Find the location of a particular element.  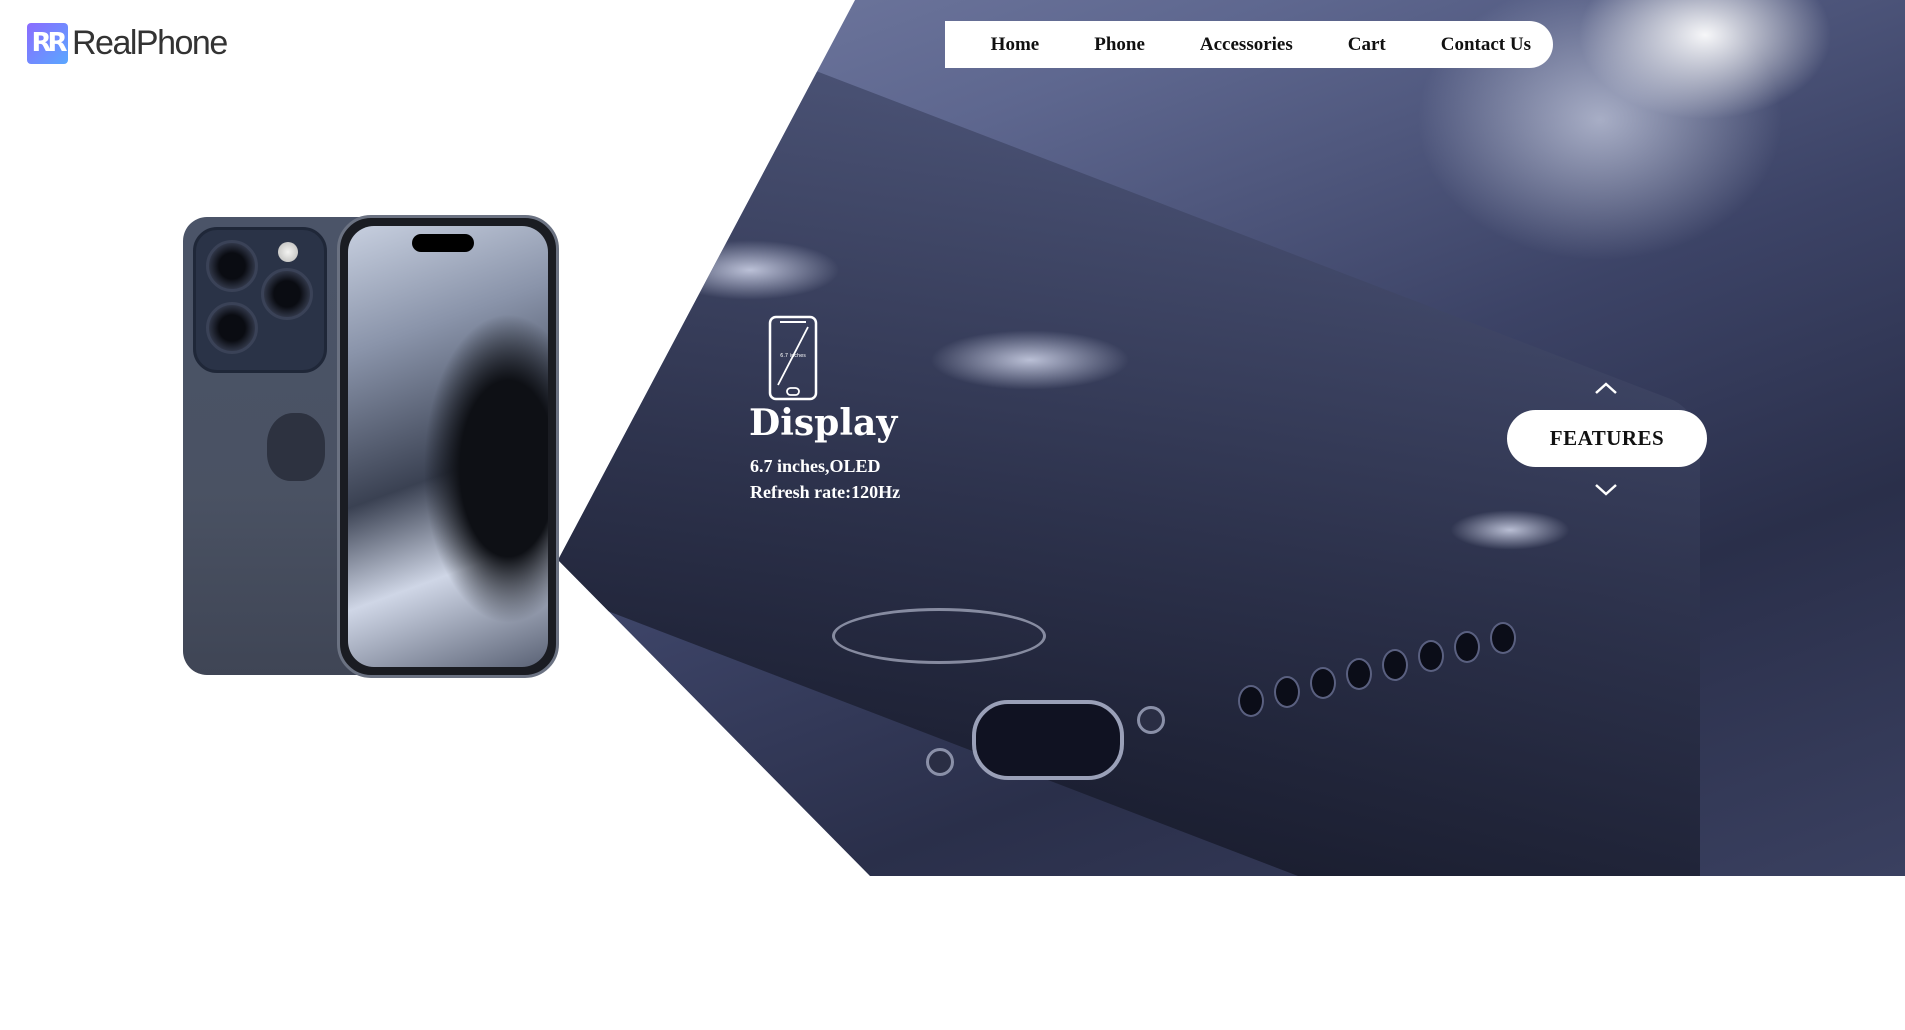

nav-item-home: Home is located at coordinates (1015, 45).